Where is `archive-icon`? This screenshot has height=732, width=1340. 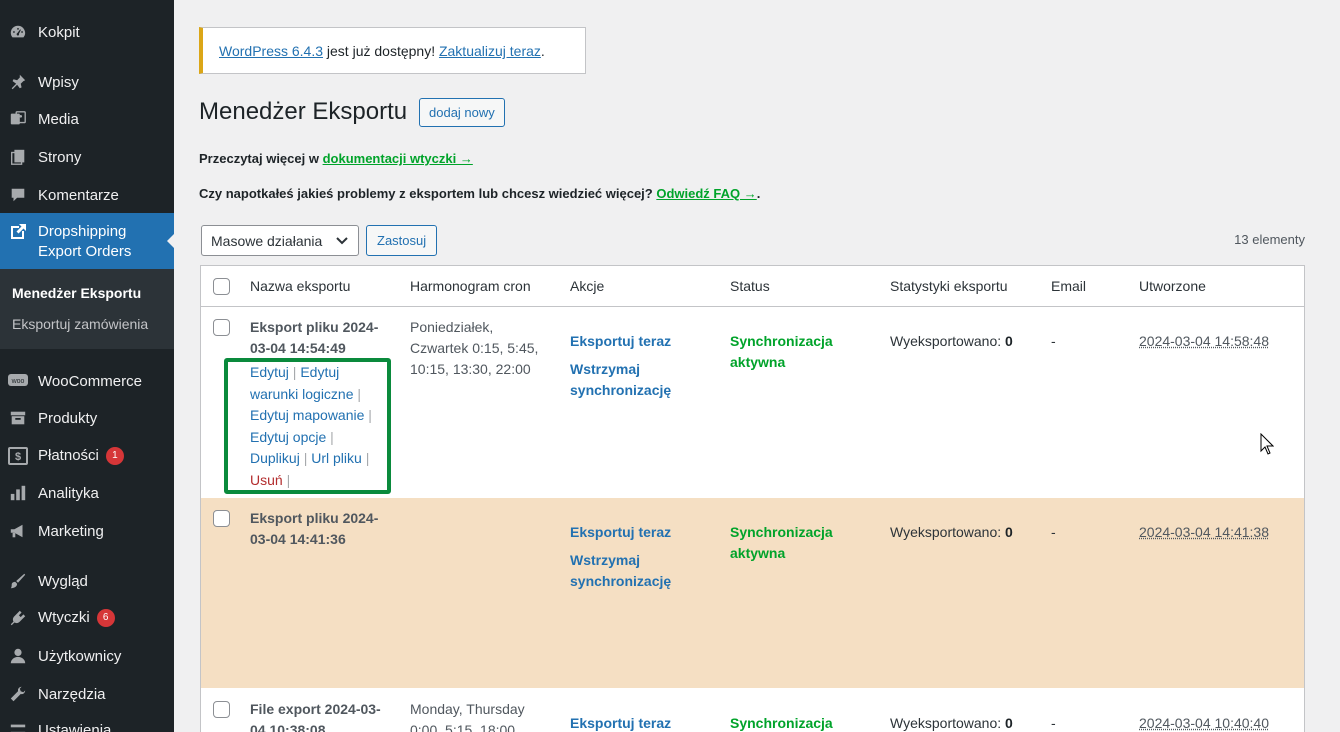
archive-icon is located at coordinates (18, 418).